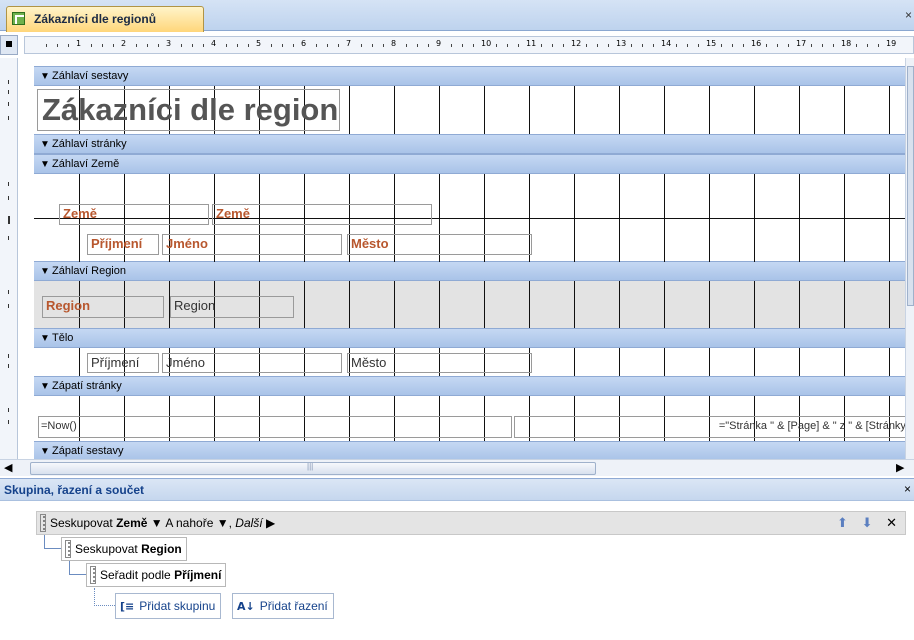 This screenshot has height=640, width=914. Describe the element at coordinates (910, 186) in the screenshot. I see `vertical-scroll-thumb` at that location.